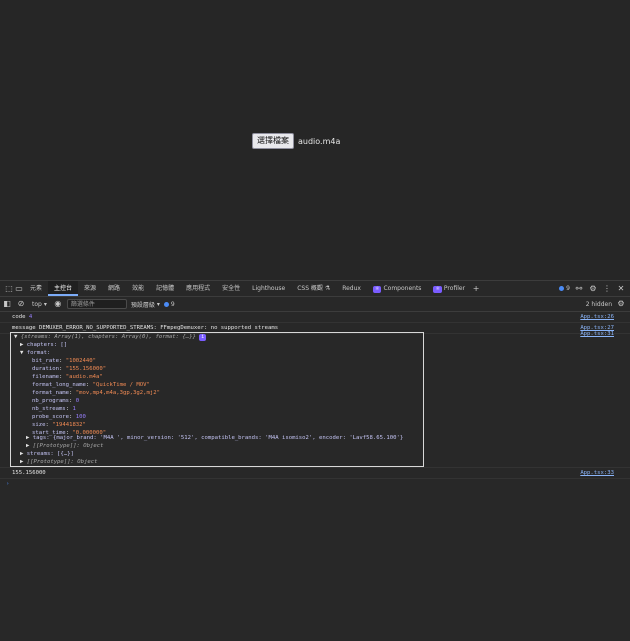  I want to click on console-row-last: 155.156000 App.tsx:33 ›, so click(315, 478).